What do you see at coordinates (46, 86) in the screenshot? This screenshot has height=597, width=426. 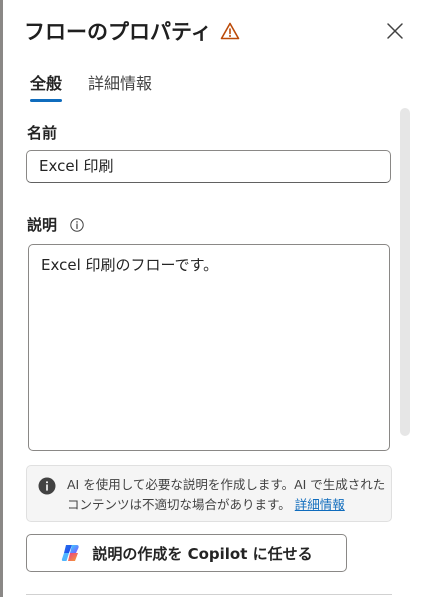 I see `tab-general: 全般` at bounding box center [46, 86].